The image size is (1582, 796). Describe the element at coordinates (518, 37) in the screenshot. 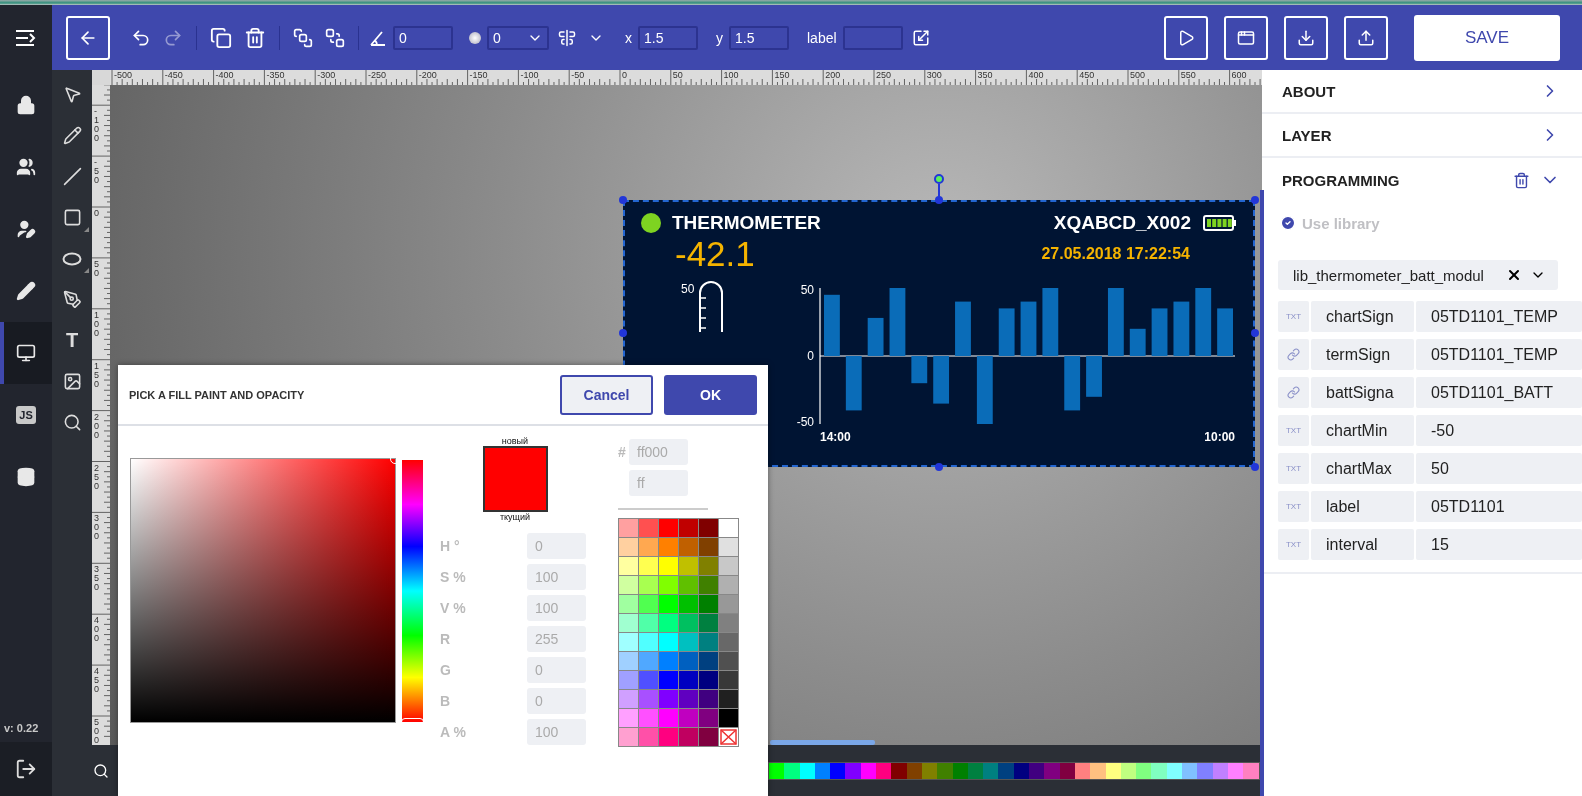

I see `opacity-select: 0` at that location.